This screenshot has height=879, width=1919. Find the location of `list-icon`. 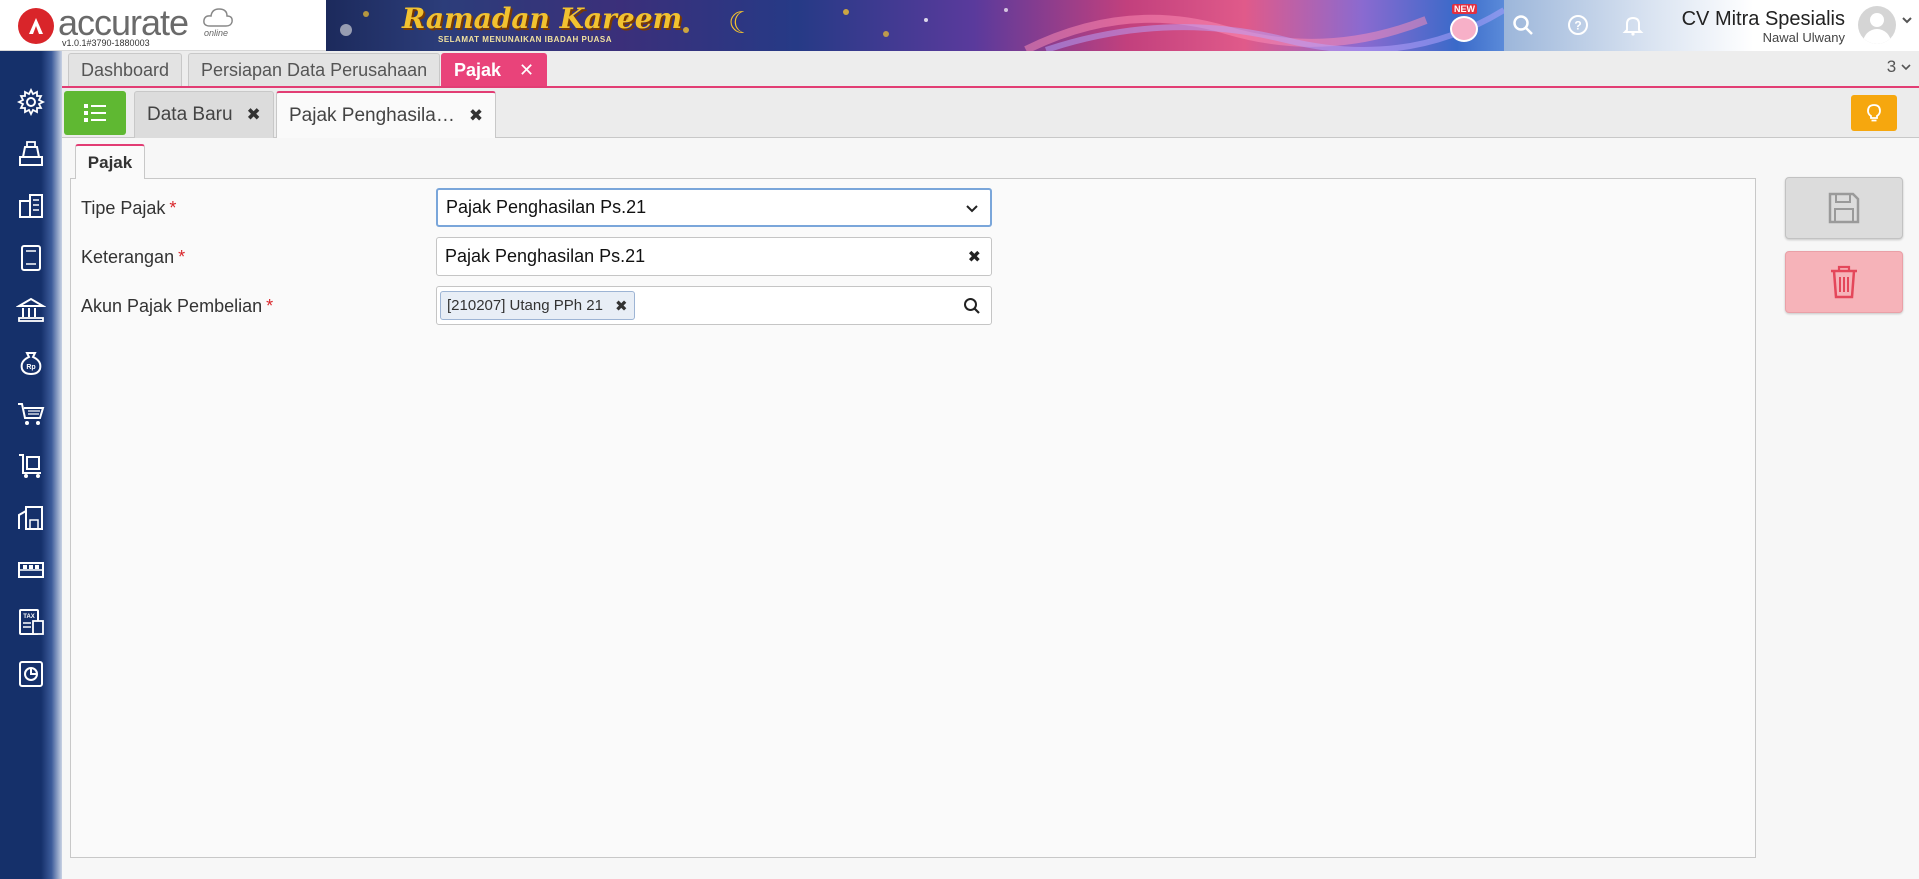

list-icon is located at coordinates (95, 113).